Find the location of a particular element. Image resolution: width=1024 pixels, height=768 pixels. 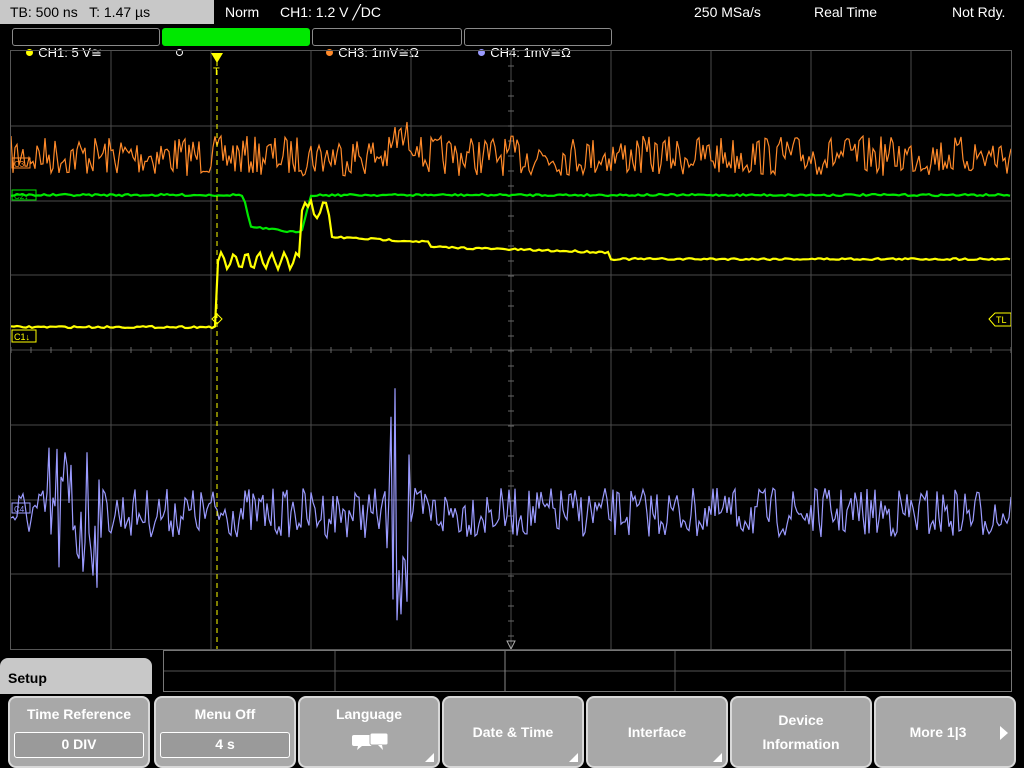

run-status: Not Rdy. is located at coordinates (979, 12).